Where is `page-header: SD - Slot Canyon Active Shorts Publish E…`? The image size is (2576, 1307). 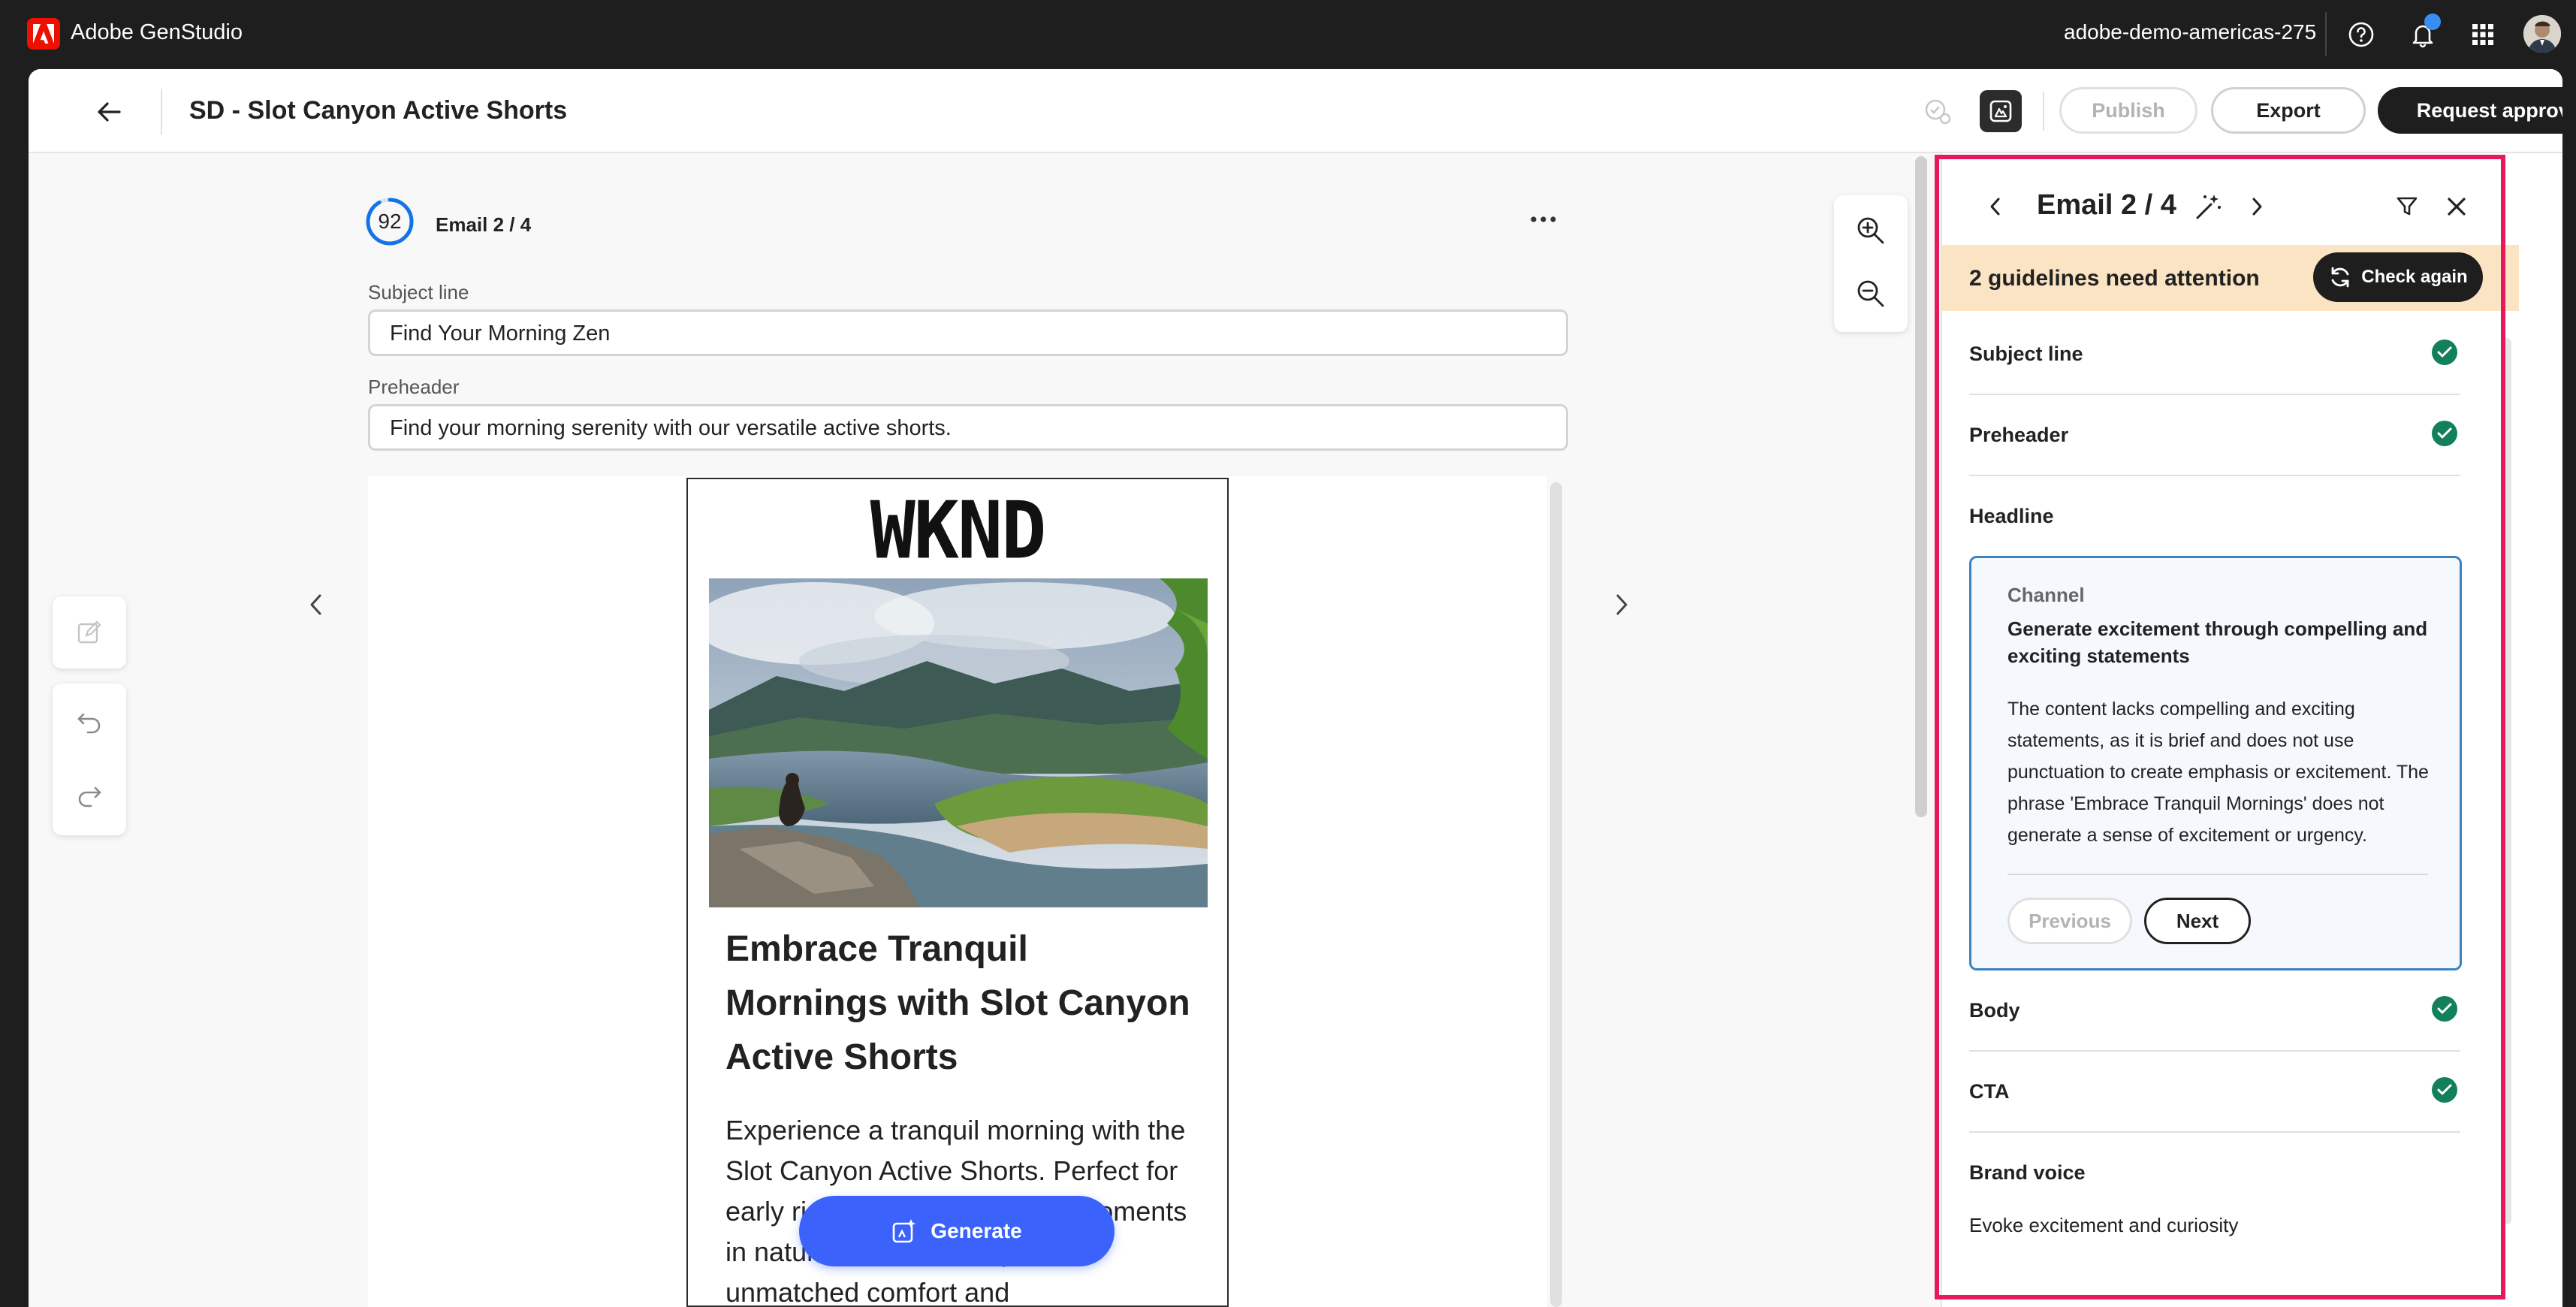
page-header: SD - Slot Canyon Active Shorts Publish E… is located at coordinates (1295, 111).